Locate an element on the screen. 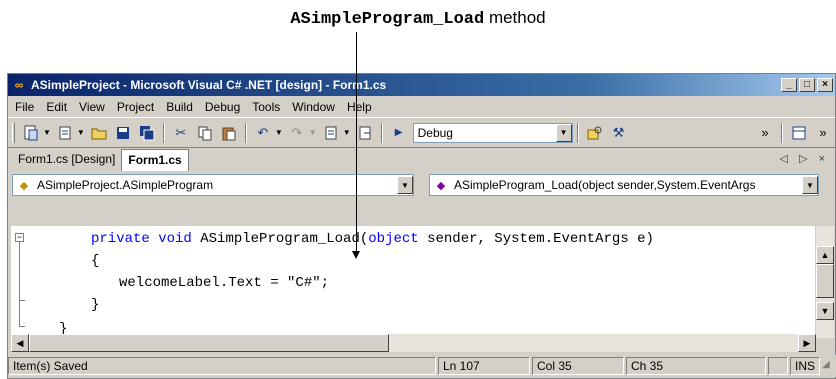 Image resolution: width=836 pixels, height=379 pixels. menu-window: Window is located at coordinates (316, 107).